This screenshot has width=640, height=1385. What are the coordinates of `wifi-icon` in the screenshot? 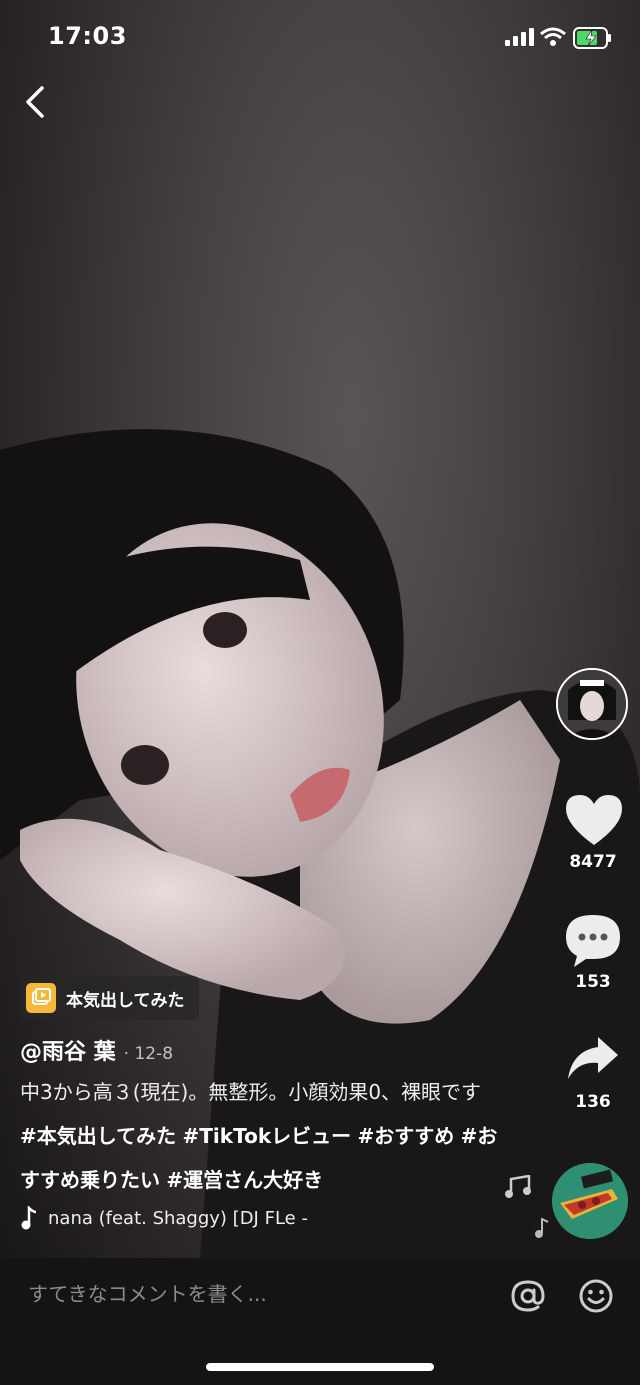 It's located at (553, 36).